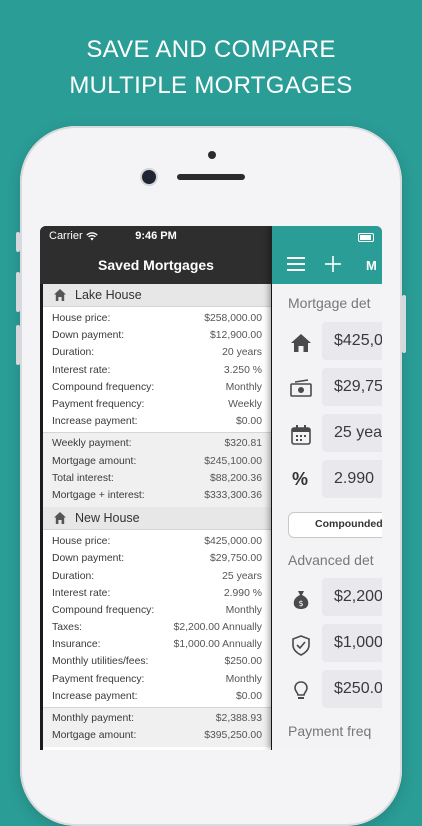  What do you see at coordinates (233, 542) in the screenshot?
I see `detail-value: $425,000.00` at bounding box center [233, 542].